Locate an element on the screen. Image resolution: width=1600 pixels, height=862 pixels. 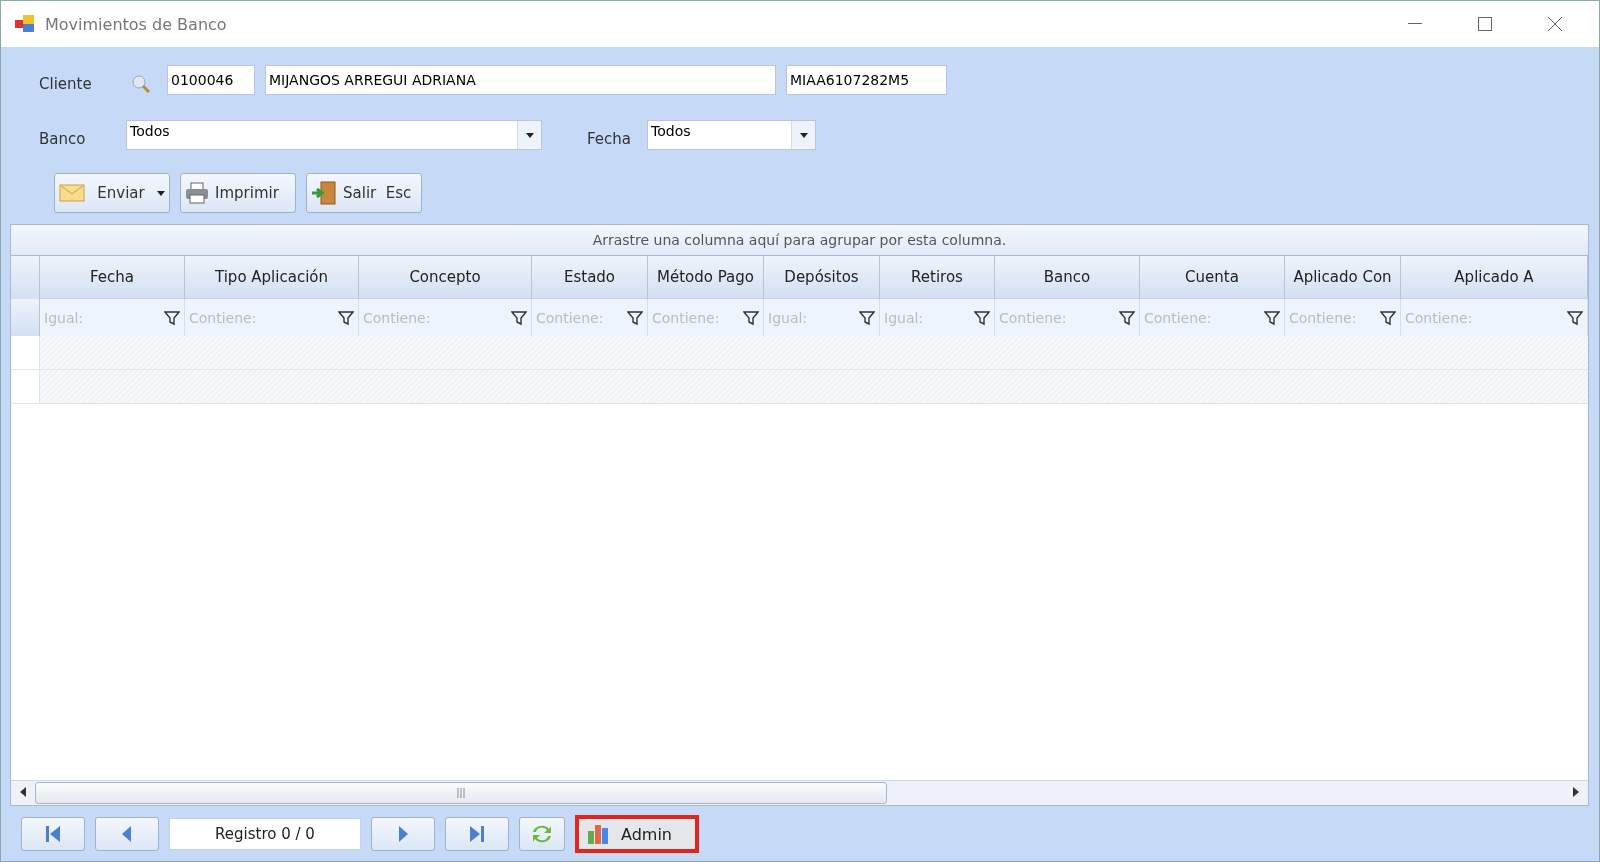
fecha-label: Fecha is located at coordinates (609, 138).